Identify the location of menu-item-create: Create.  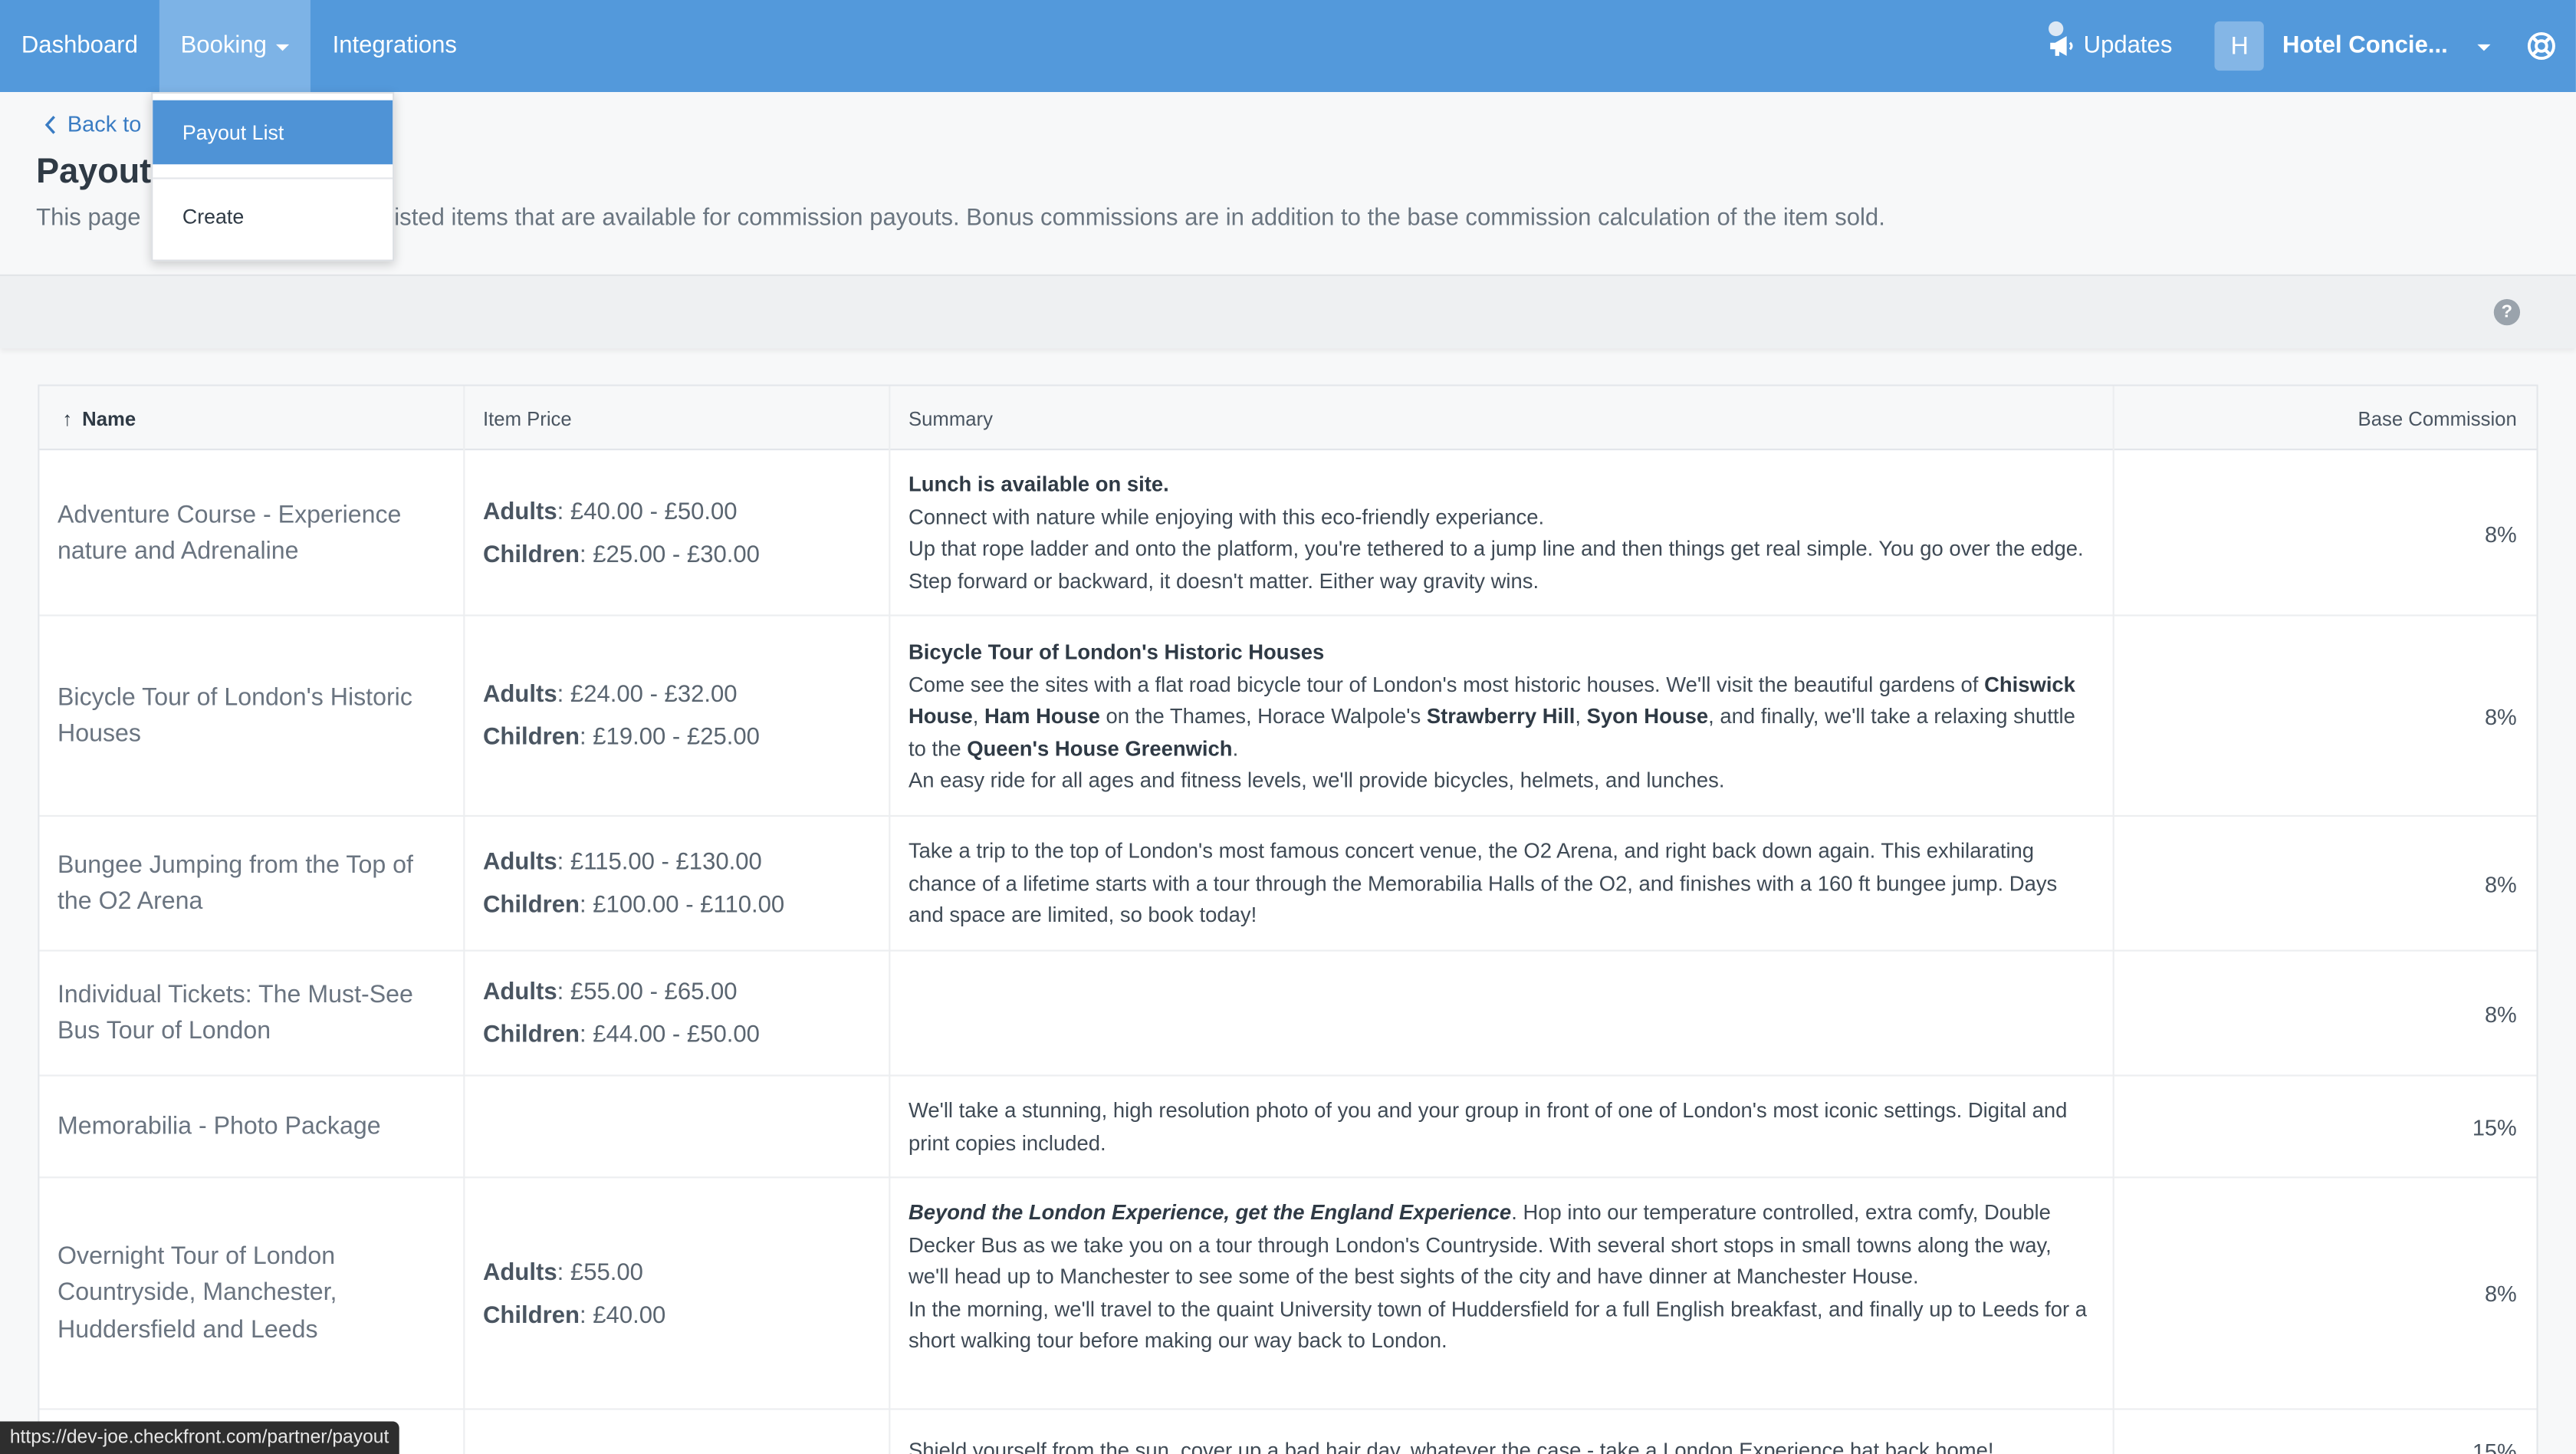
(273, 217).